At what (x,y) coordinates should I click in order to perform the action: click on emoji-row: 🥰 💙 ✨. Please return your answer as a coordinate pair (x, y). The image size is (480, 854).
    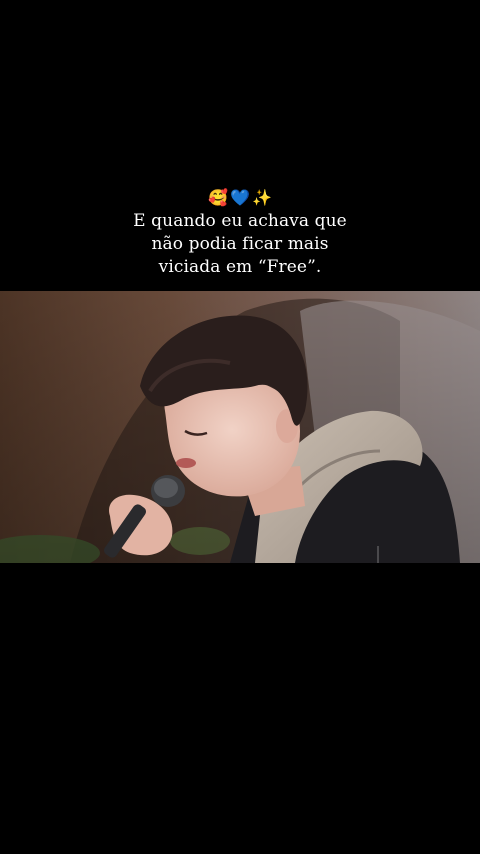
    Looking at the image, I should click on (240, 198).